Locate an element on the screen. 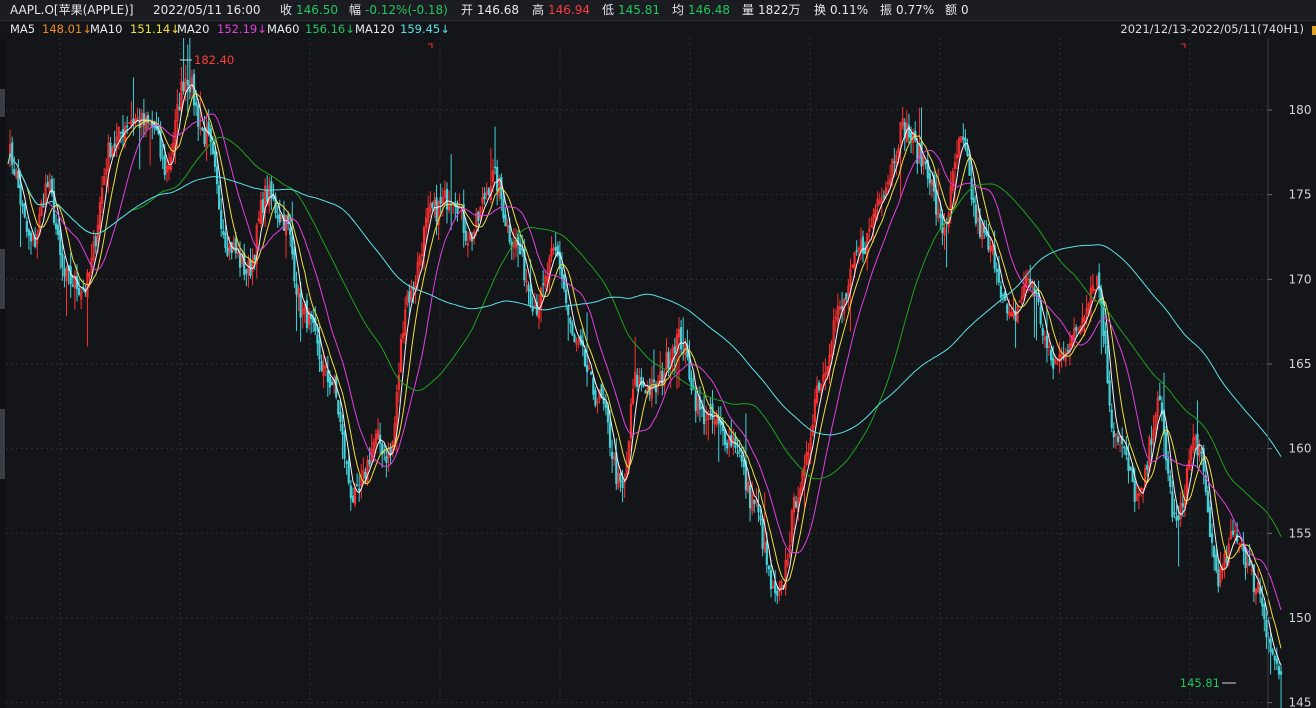  volume-value: 1822万 is located at coordinates (779, 10).